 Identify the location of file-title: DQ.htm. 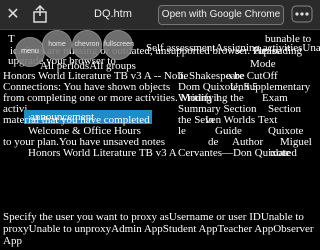
(113, 14).